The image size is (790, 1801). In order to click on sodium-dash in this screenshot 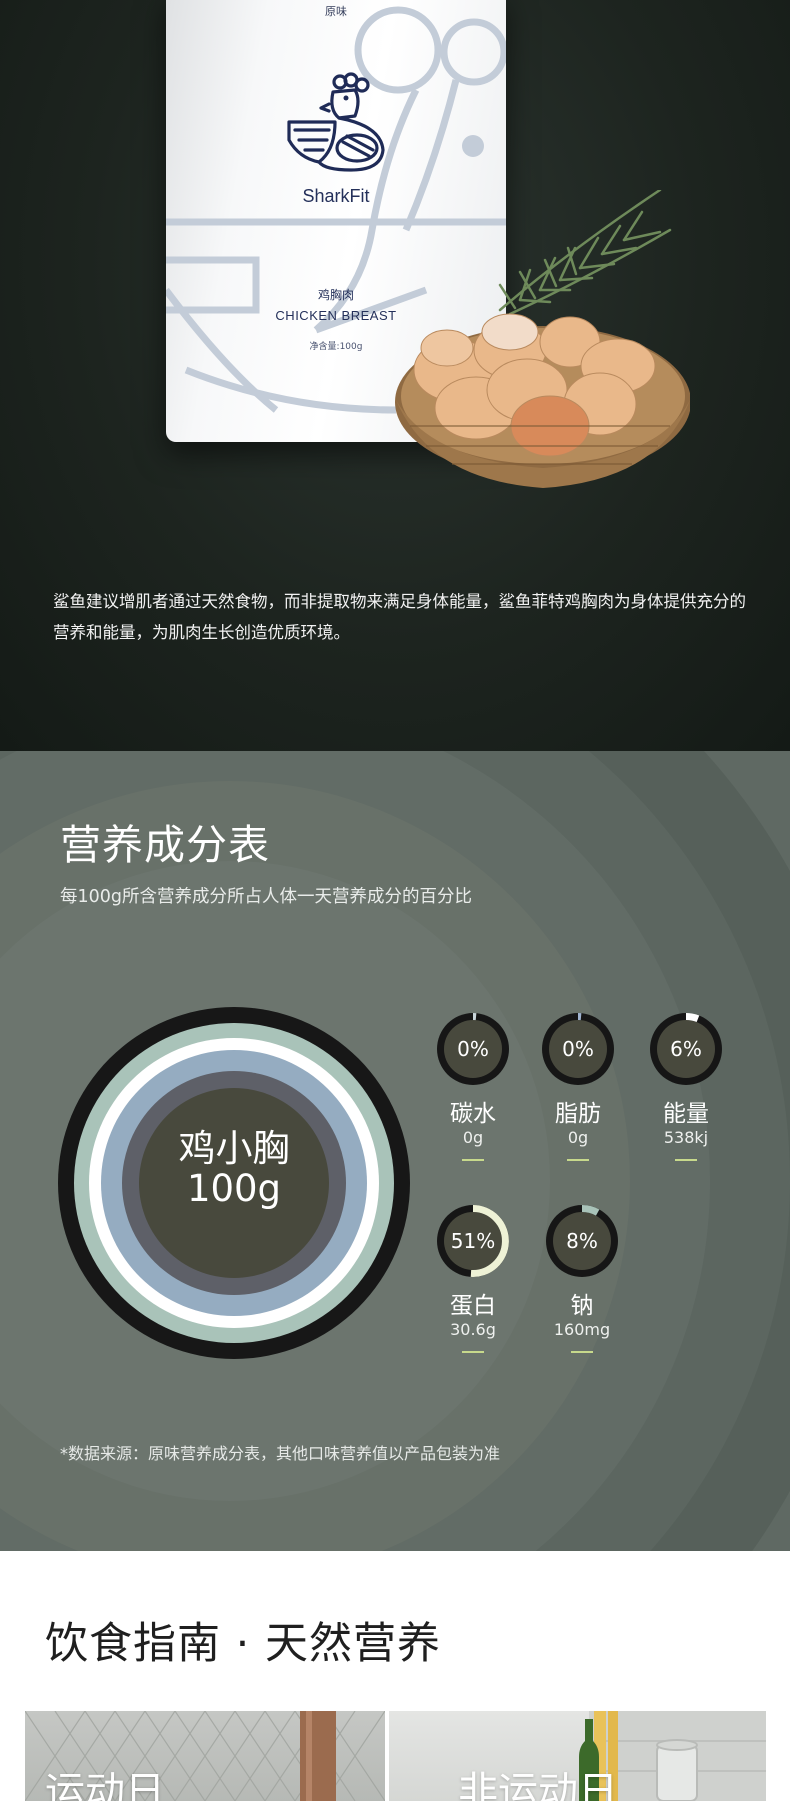, I will do `click(582, 1352)`.